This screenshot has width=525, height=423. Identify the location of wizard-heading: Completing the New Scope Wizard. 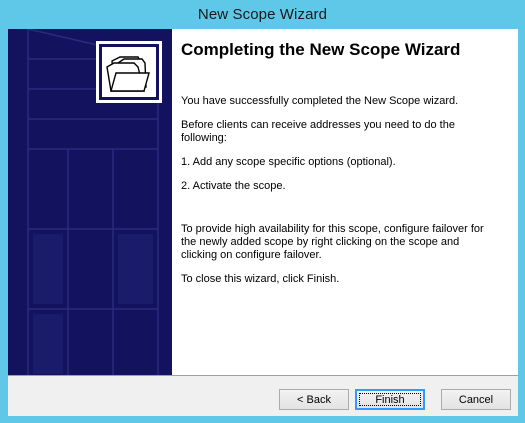
(321, 49).